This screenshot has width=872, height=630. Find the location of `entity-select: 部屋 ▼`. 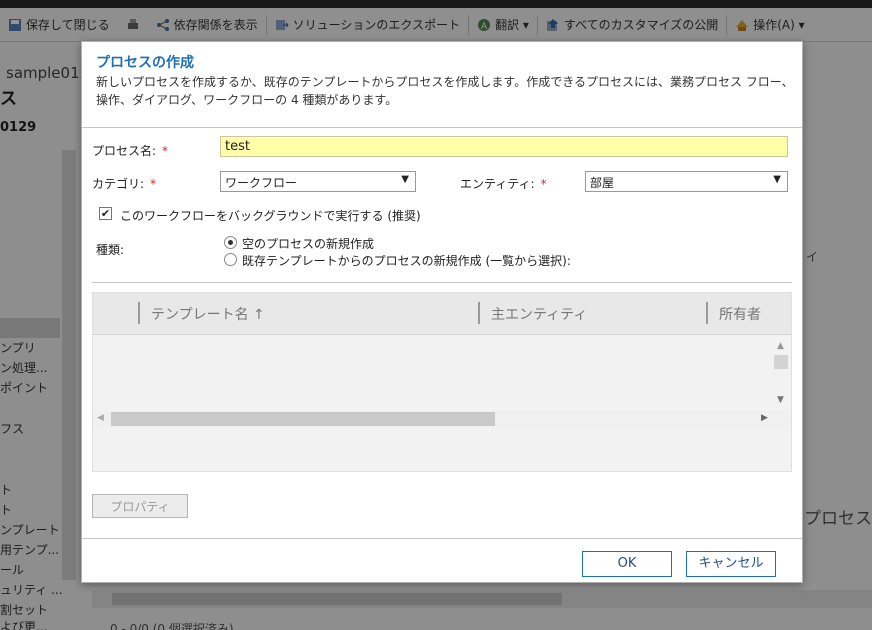

entity-select: 部屋 ▼ is located at coordinates (686, 181).